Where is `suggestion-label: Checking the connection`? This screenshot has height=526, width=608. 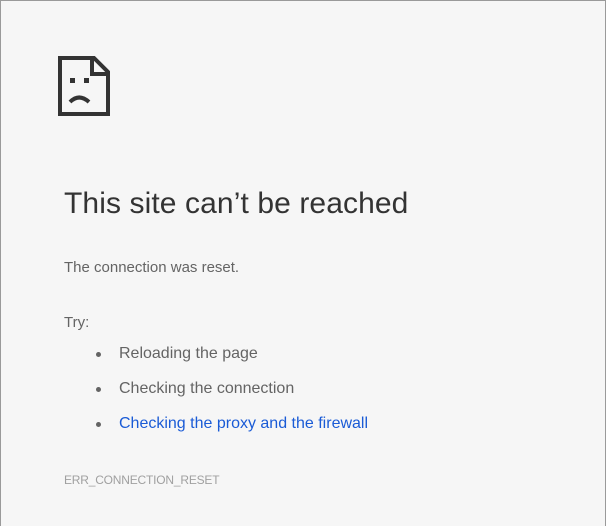 suggestion-label: Checking the connection is located at coordinates (207, 388).